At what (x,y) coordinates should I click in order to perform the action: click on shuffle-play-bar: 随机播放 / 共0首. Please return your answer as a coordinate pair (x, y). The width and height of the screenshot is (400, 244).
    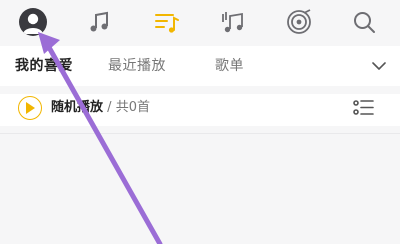
    Looking at the image, I should click on (200, 110).